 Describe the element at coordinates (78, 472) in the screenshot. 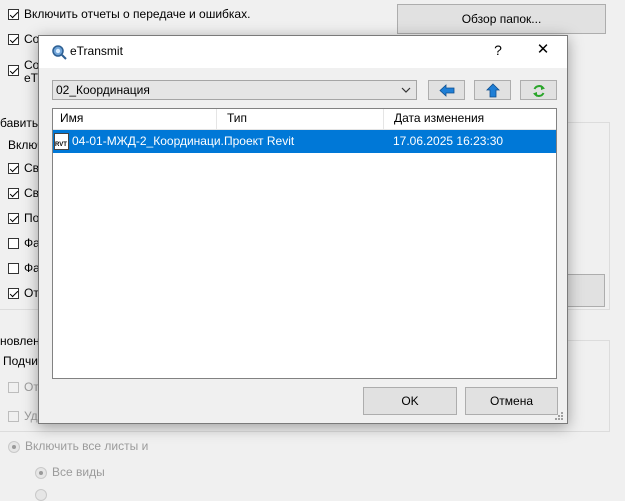

I see `all-views-label: Все виды` at that location.